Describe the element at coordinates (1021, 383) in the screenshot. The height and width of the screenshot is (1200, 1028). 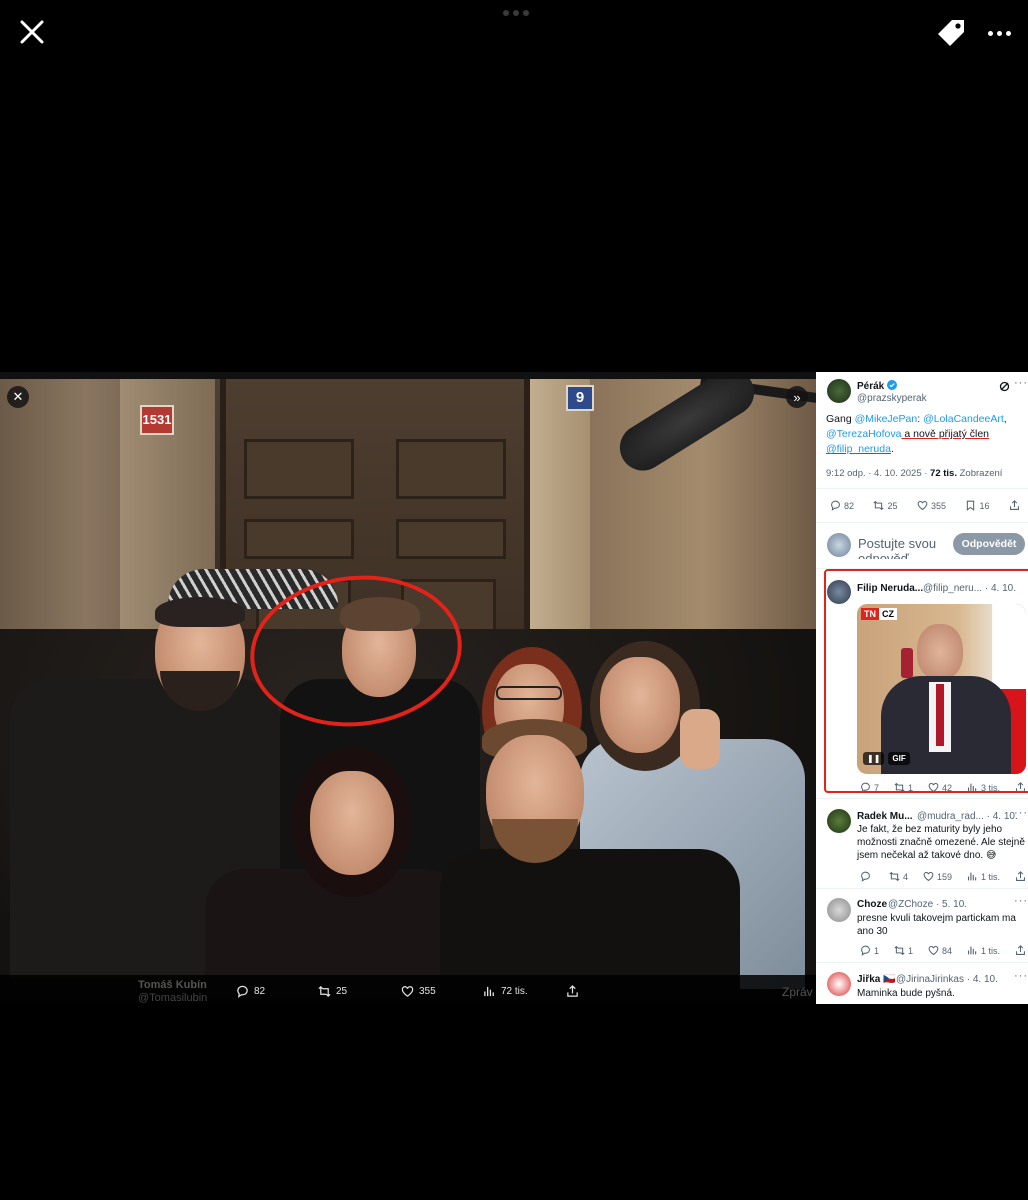
I see `tweet-more-icon: ···` at that location.